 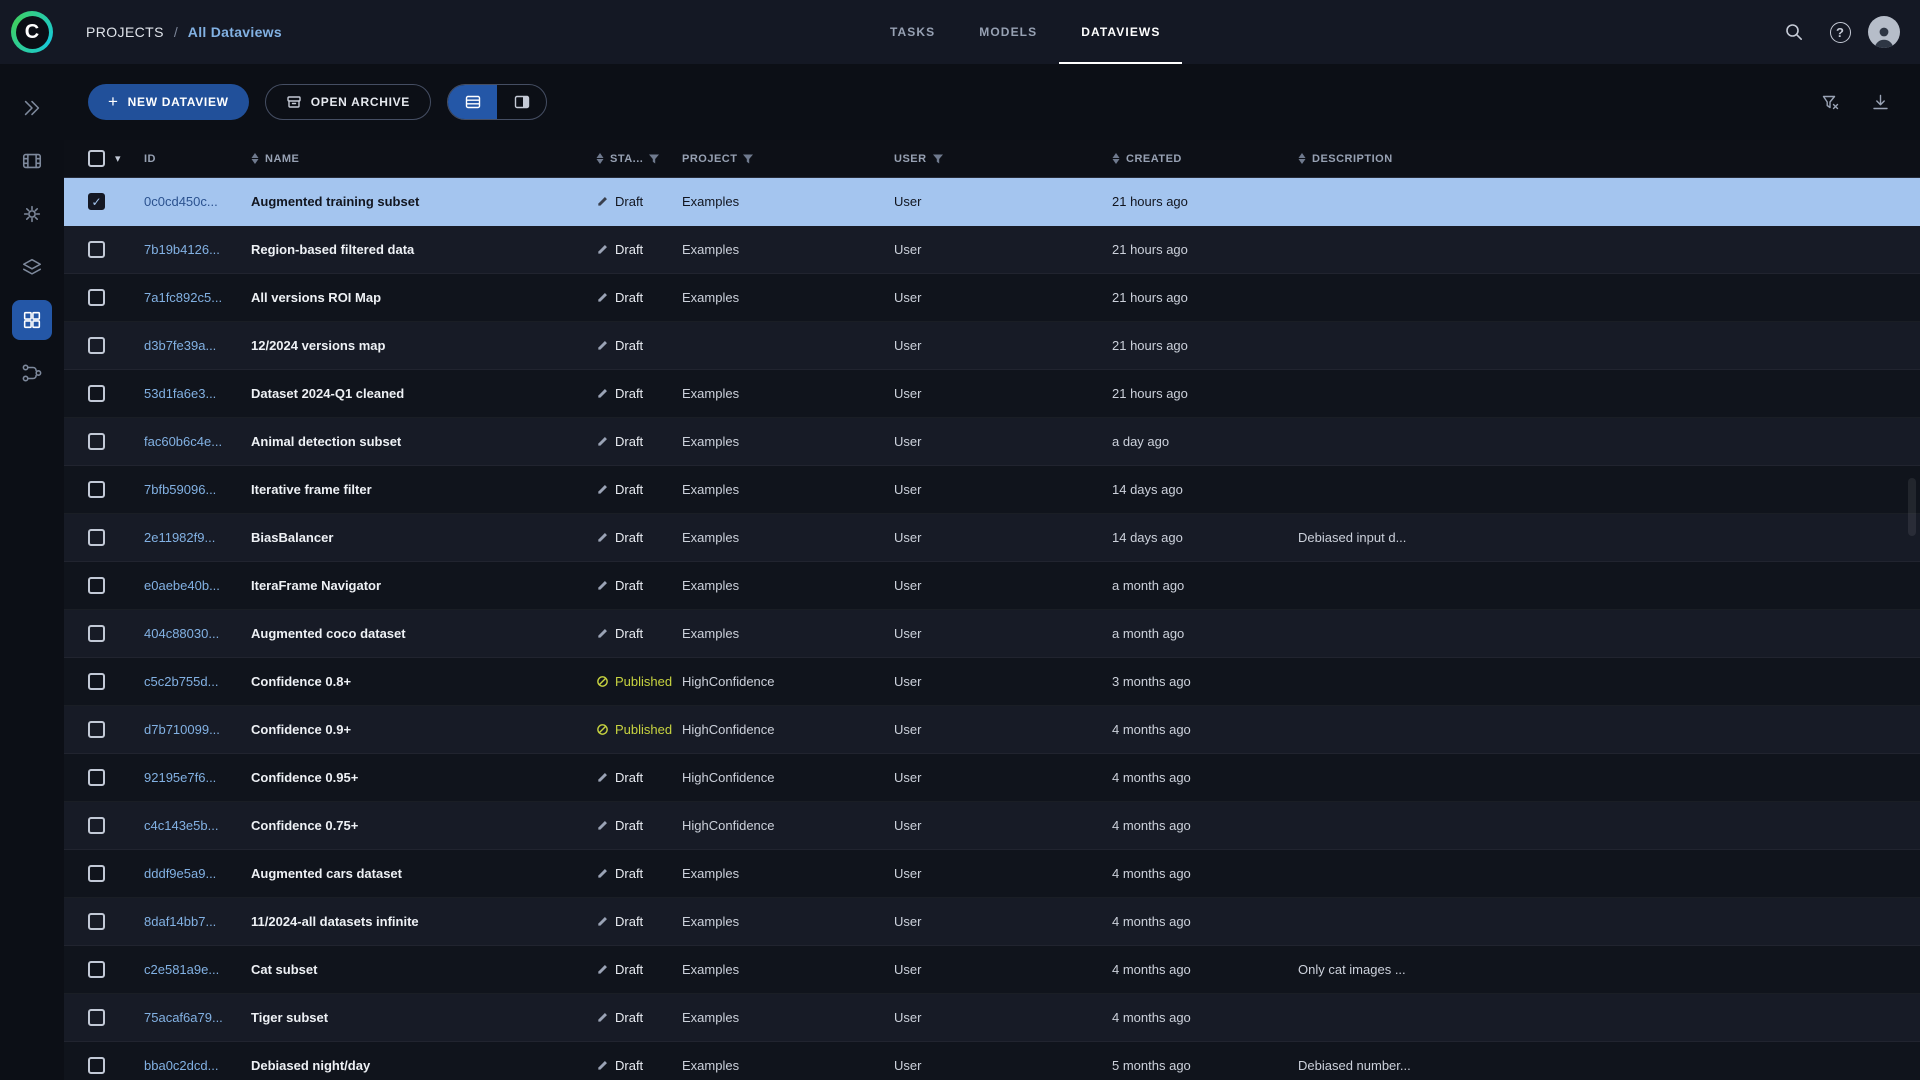 What do you see at coordinates (32, 161) in the screenshot?
I see `sidebar-item-frames` at bounding box center [32, 161].